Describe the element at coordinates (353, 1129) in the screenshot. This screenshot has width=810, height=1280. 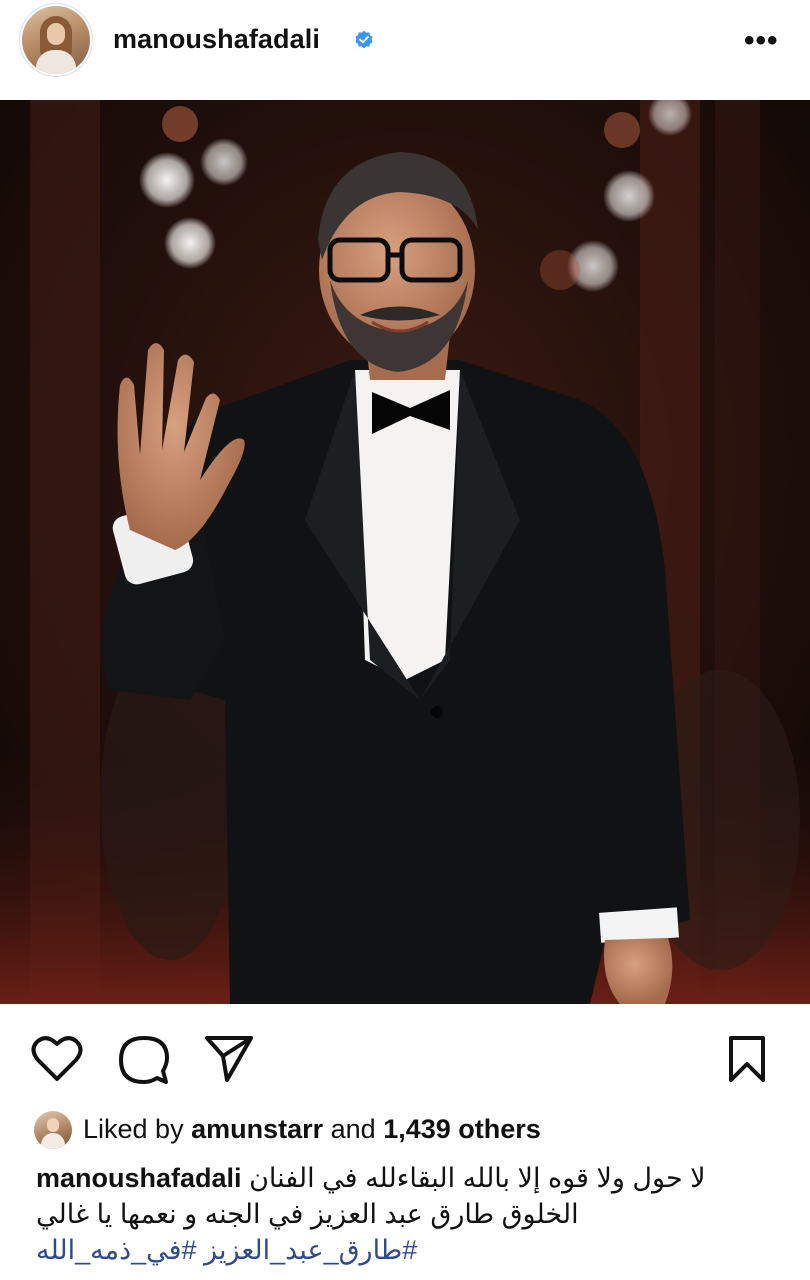
I see `liked-by-middle: and` at that location.